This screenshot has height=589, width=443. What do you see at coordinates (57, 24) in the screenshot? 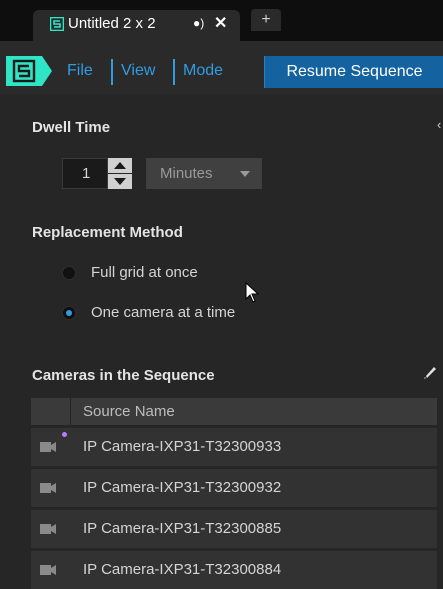
I see `sequence-logo-icon` at bounding box center [57, 24].